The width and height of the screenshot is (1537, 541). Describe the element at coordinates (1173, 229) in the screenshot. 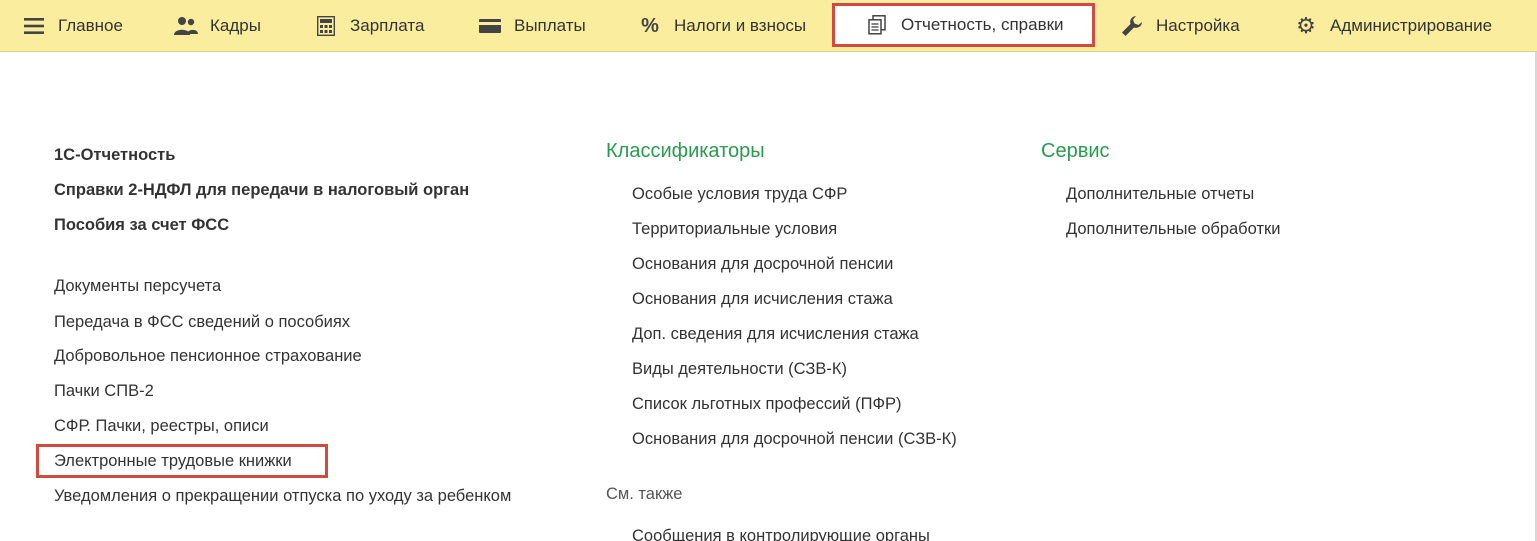

I see `link-additional-processing: Дополнительные обработки` at that location.